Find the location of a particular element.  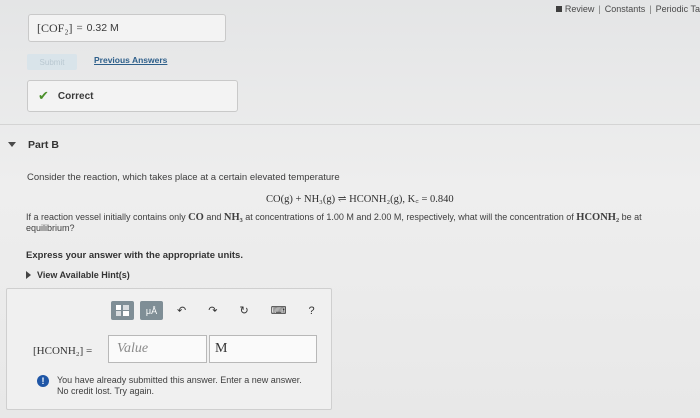

value-input: Value is located at coordinates (157, 349).